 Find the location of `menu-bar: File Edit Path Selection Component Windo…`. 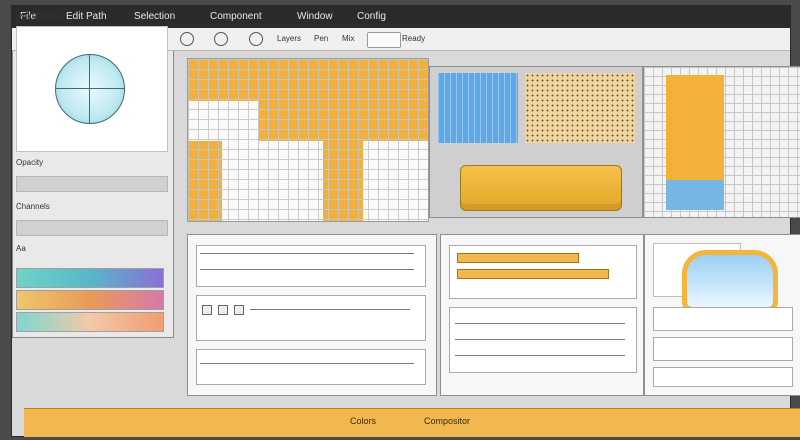

menu-bar: File Edit Path Selection Component Windo… is located at coordinates (401, 17).